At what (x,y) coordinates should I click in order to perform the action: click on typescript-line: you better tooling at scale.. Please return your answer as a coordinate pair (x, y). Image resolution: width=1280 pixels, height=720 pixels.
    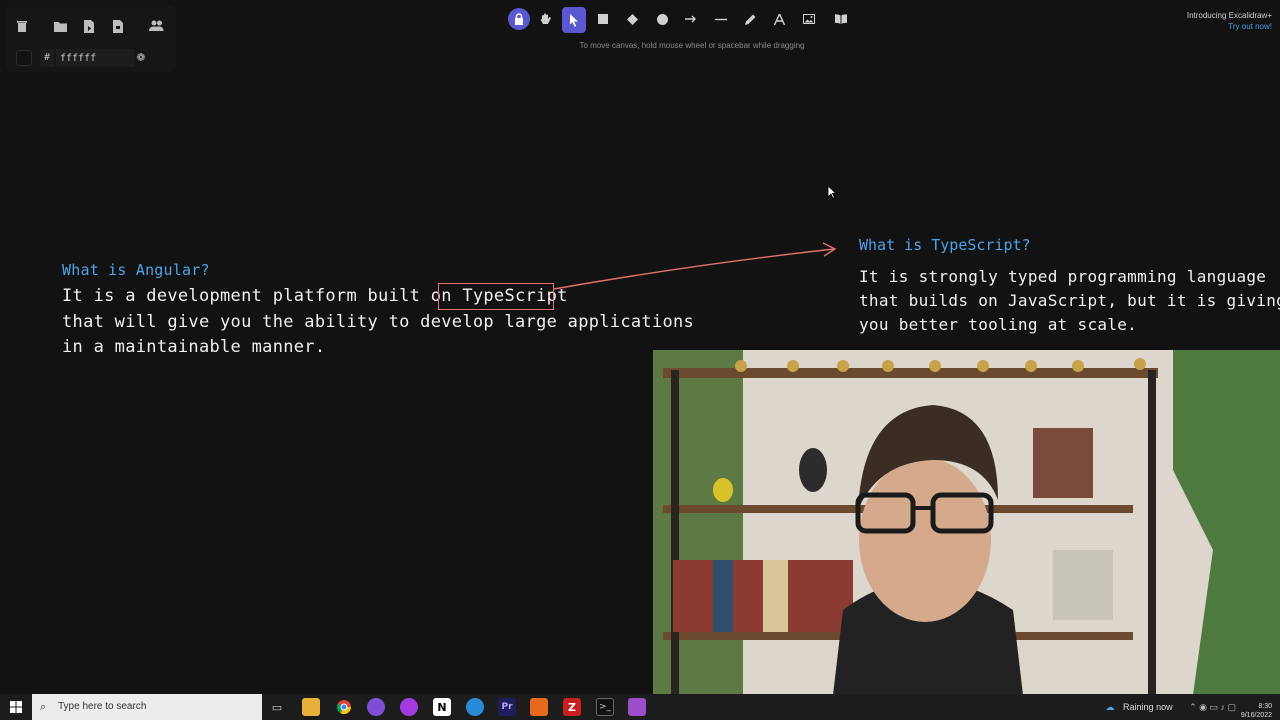
    Looking at the image, I should click on (998, 325).